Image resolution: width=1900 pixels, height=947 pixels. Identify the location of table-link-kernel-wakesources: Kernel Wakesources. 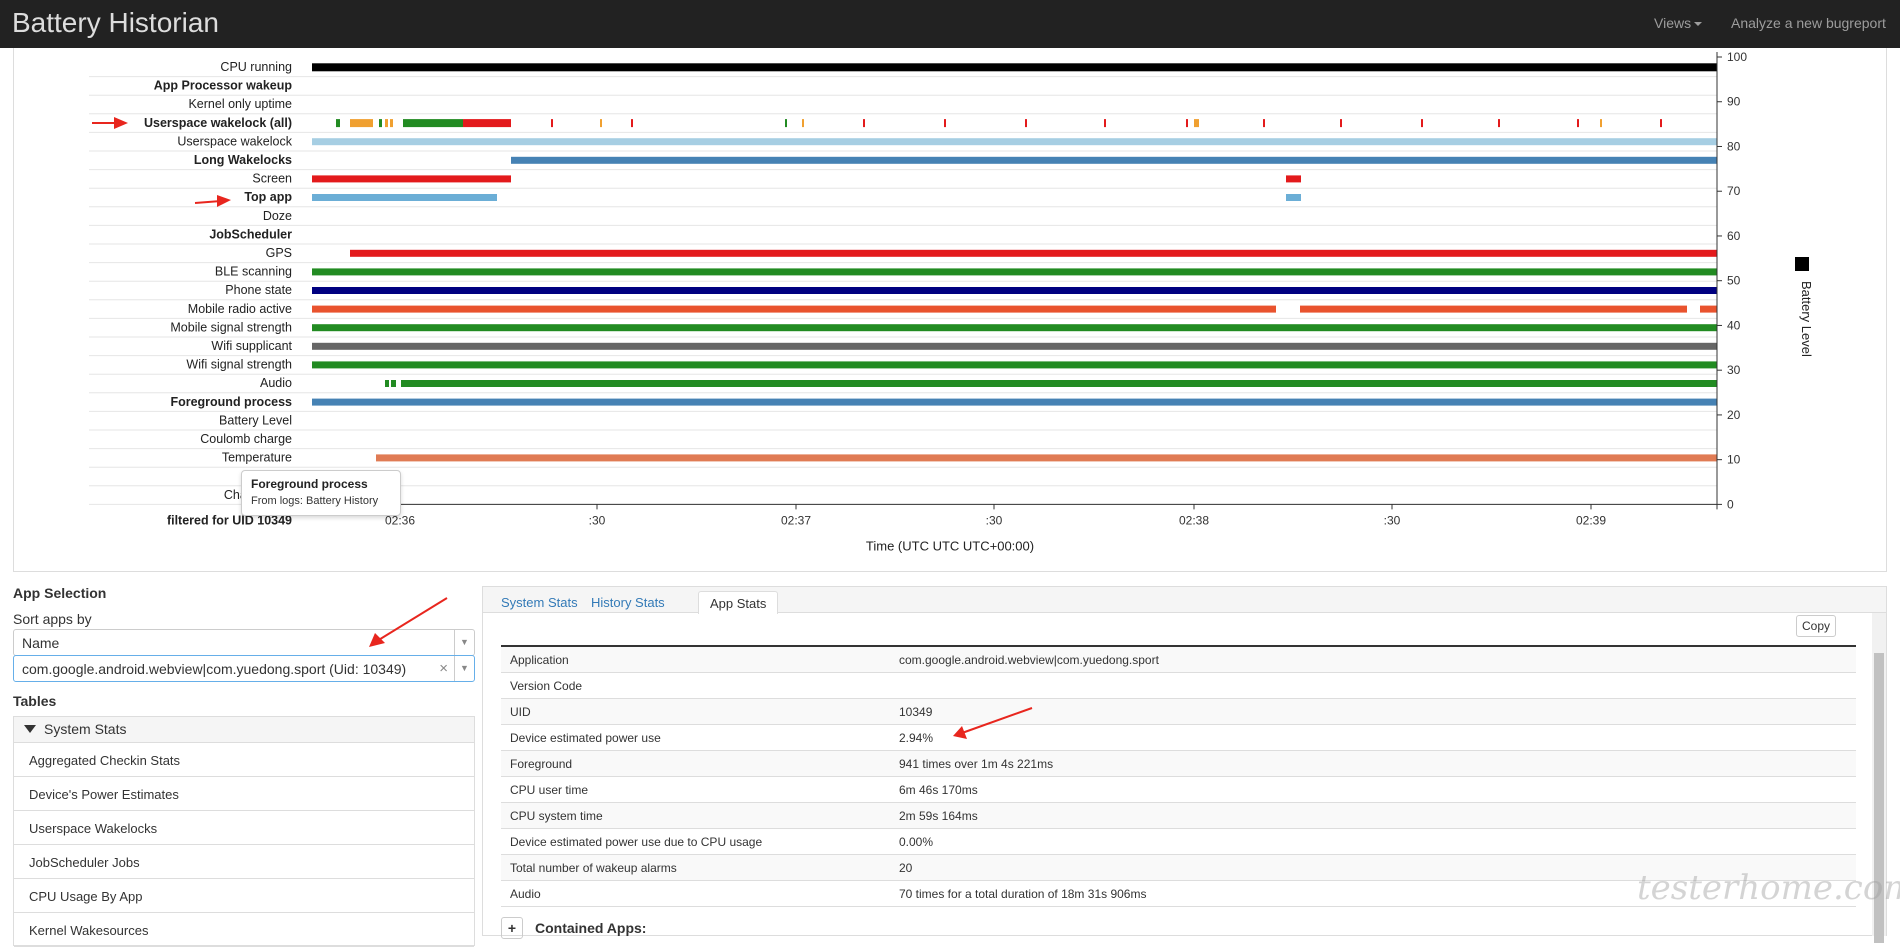
(244, 930).